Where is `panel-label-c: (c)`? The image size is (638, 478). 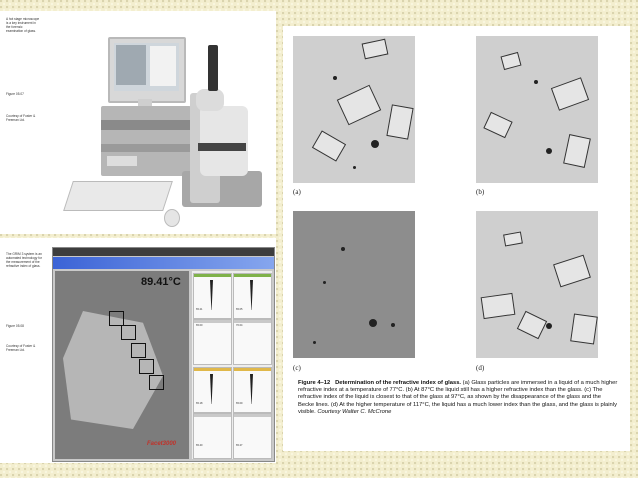 panel-label-c: (c) is located at coordinates (297, 368).